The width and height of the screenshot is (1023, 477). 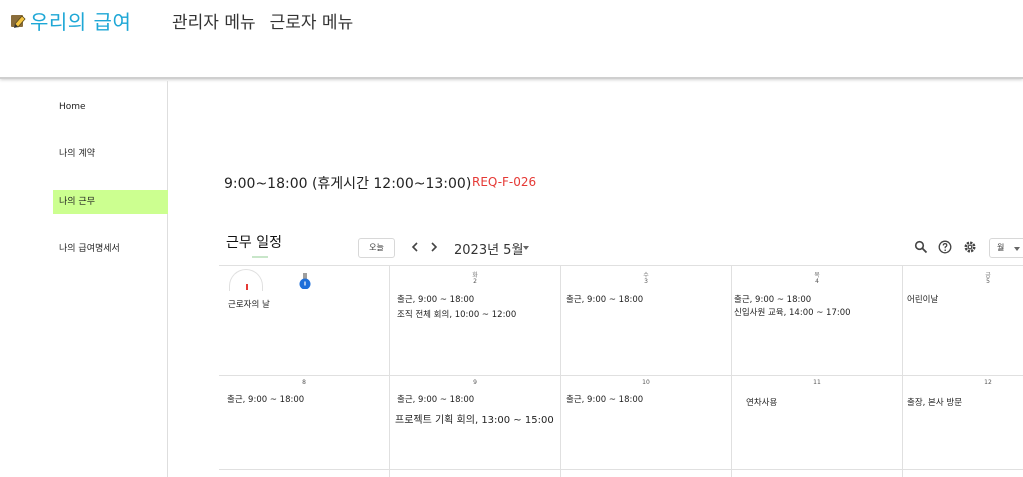 What do you see at coordinates (81, 22) in the screenshot?
I see `brand-title: 우리의 급여` at bounding box center [81, 22].